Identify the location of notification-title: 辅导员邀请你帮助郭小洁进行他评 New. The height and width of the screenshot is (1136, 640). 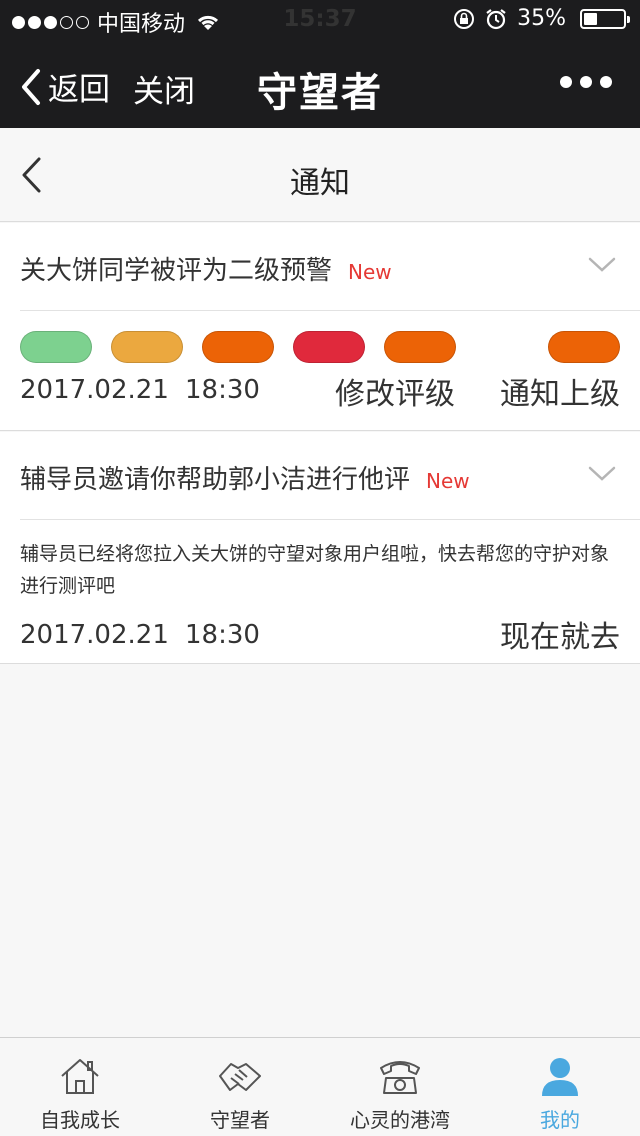
(245, 477).